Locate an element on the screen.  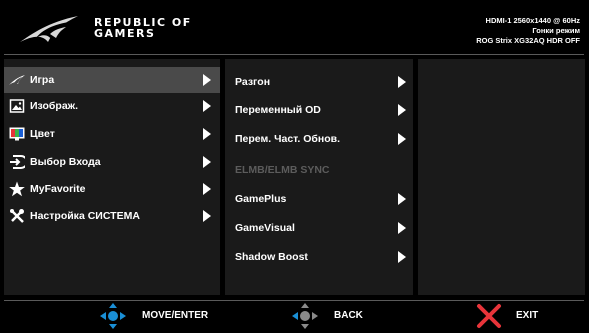
submenu-item-label: GamePlus is located at coordinates (261, 199).